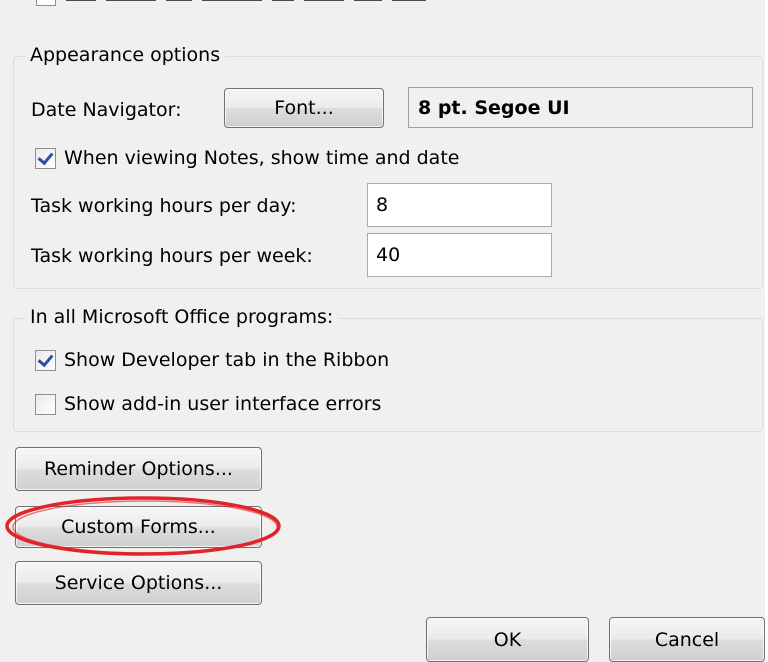  Describe the element at coordinates (459, 255) in the screenshot. I see `hours-per-week-input: 40` at that location.